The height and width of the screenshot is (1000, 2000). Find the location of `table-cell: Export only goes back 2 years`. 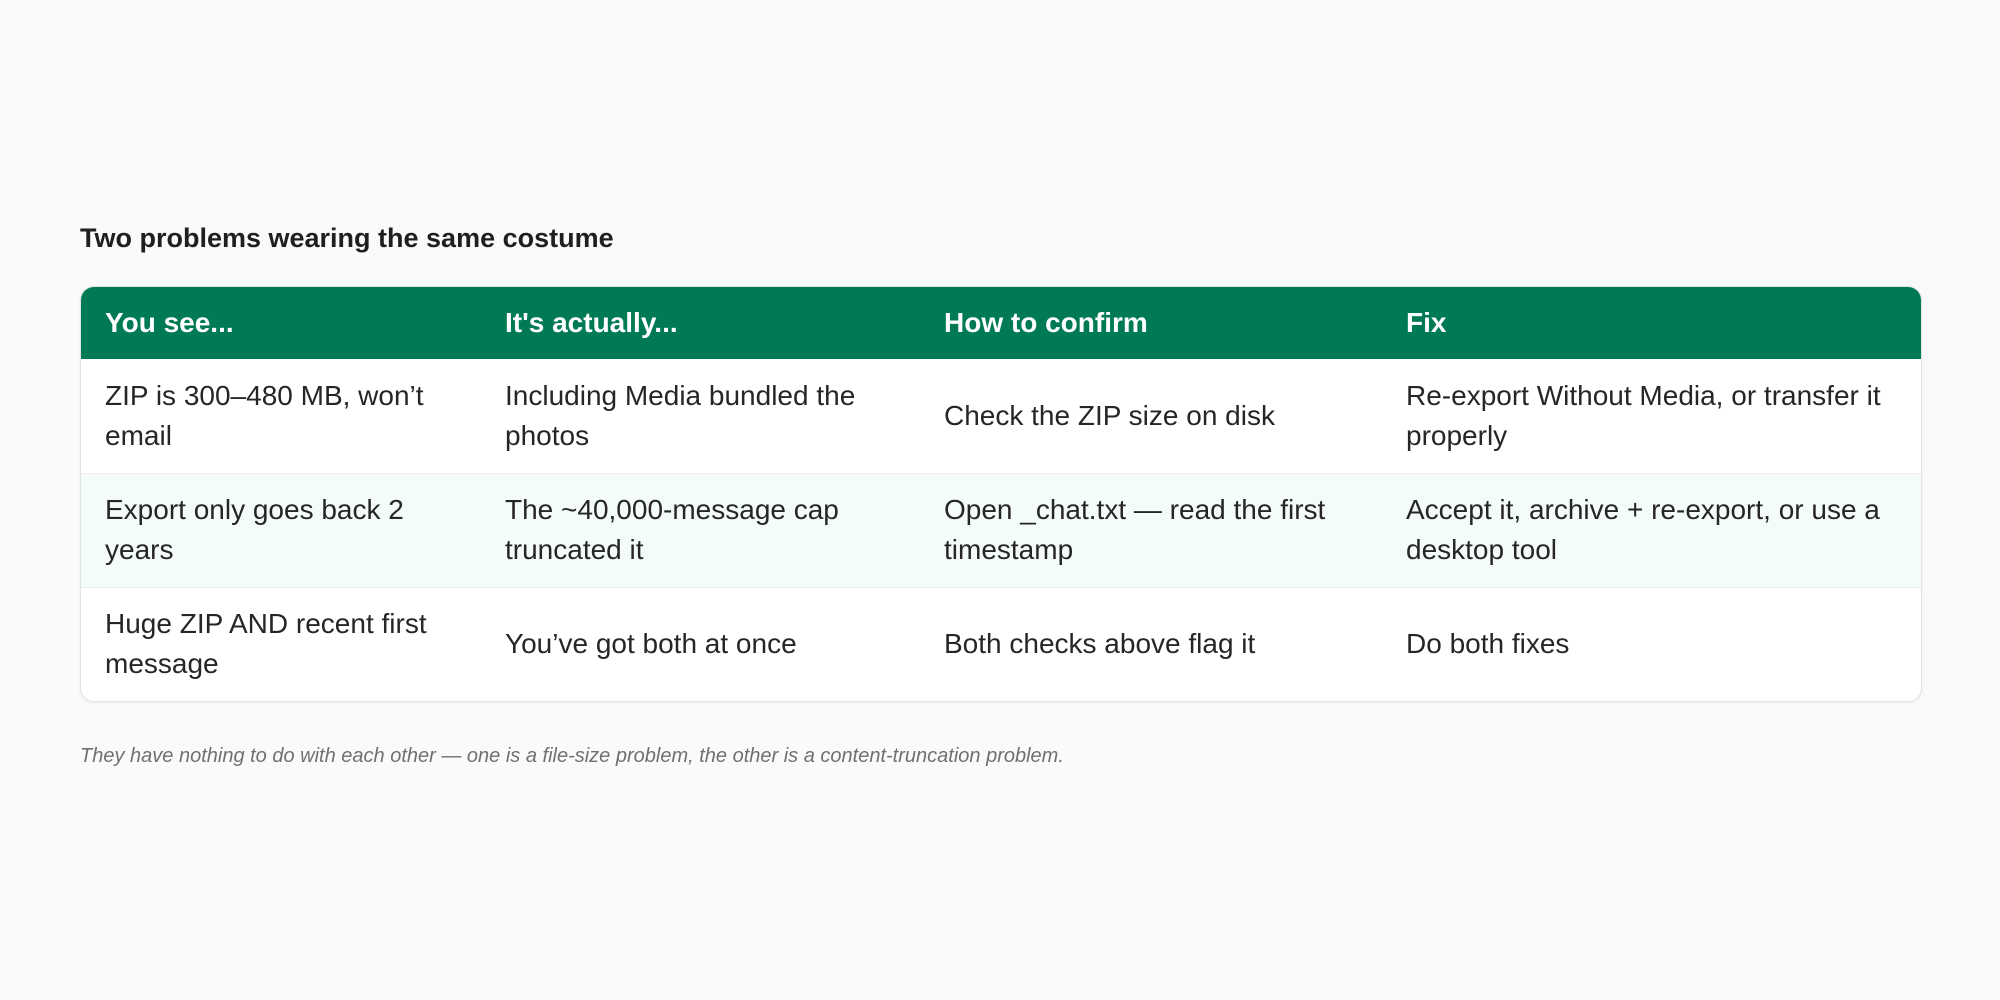

table-cell: Export only goes back 2 years is located at coordinates (254, 529).